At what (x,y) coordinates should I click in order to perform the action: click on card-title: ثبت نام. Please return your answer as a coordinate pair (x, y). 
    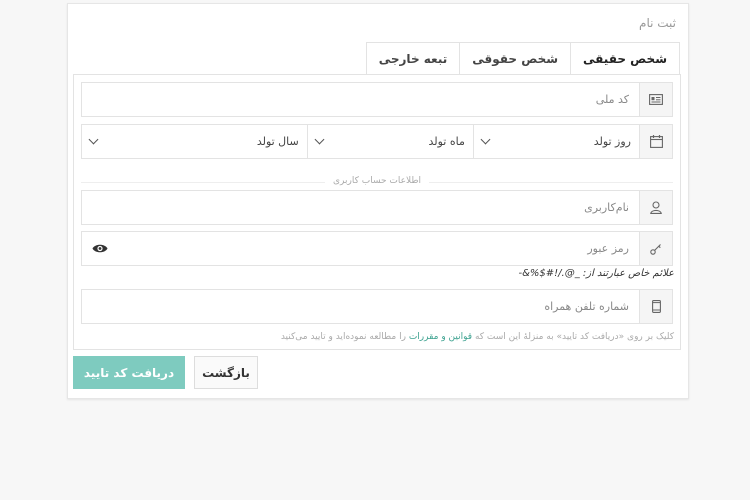
    Looking at the image, I should click on (657, 23).